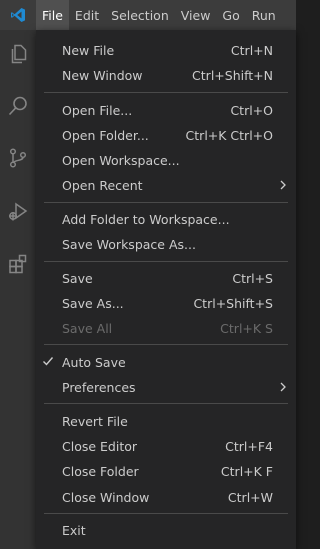 This screenshot has height=549, width=320. I want to click on menu-item-label: Close Window, so click(106, 497).